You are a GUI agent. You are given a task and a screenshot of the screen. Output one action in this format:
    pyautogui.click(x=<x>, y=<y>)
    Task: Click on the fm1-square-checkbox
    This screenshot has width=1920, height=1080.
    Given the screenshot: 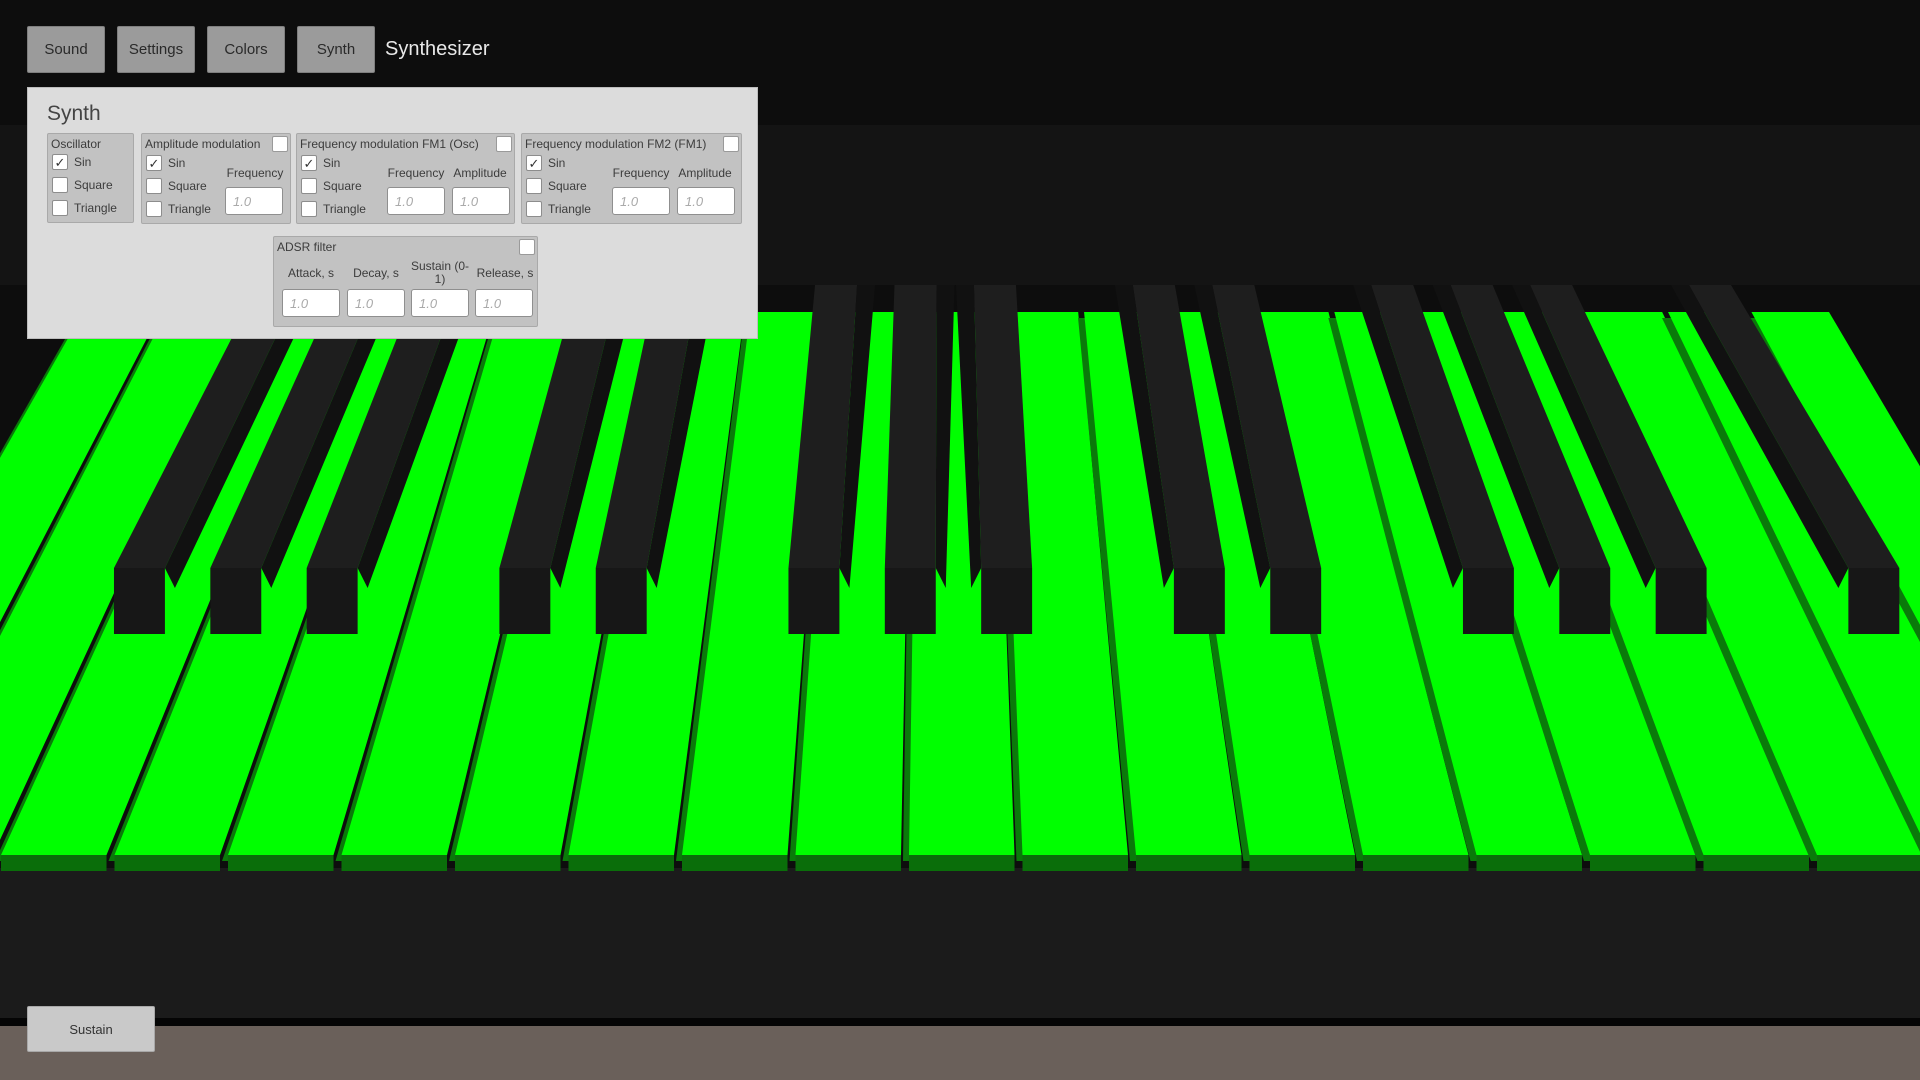 What is the action you would take?
    pyautogui.click(x=309, y=186)
    